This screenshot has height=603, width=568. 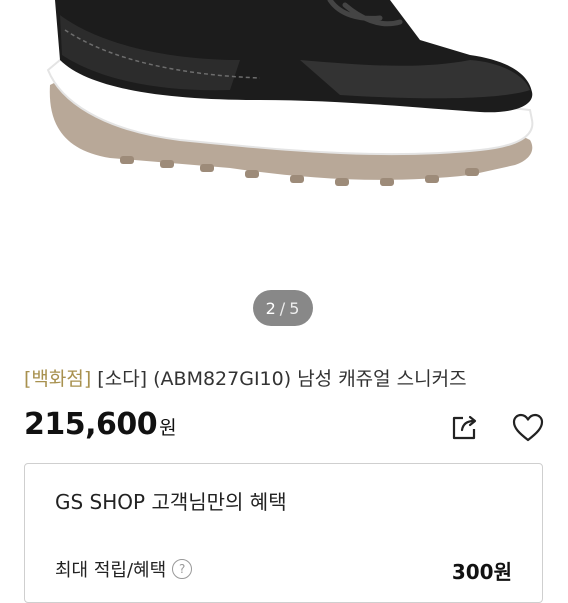 I want to click on product-name: [소다] (ABM827GI10) 남성 캐쥬얼 스니커즈, so click(x=279, y=379).